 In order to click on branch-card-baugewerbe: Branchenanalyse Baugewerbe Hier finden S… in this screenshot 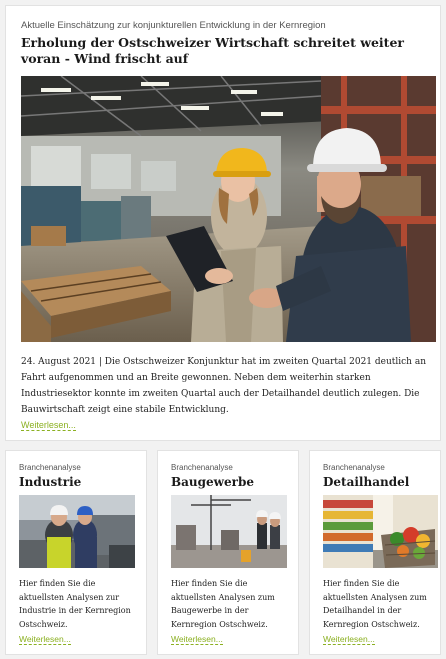, I will do `click(228, 552)`.